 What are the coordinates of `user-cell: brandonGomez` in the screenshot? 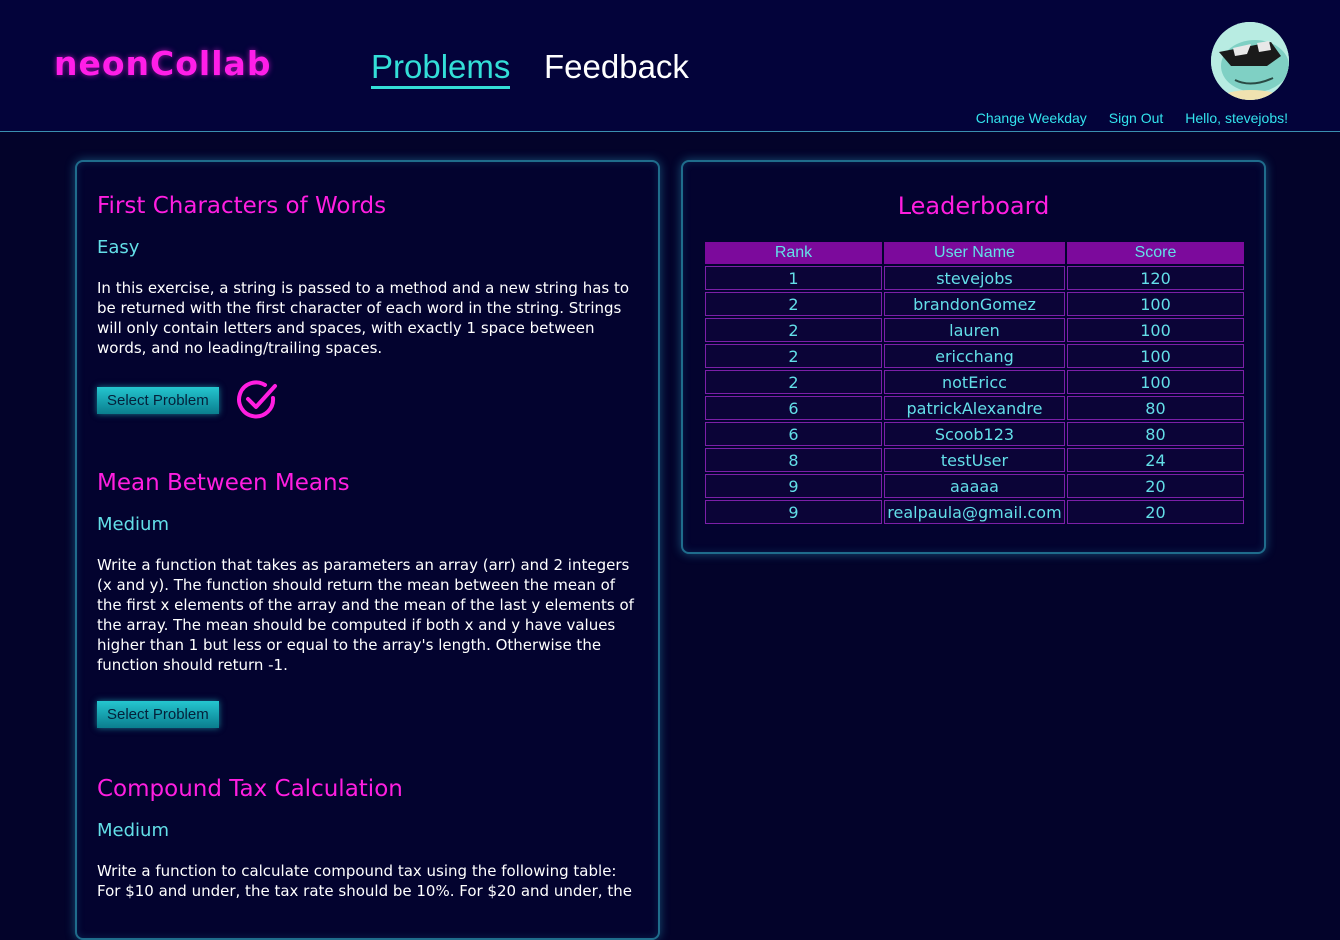 It's located at (974, 304).